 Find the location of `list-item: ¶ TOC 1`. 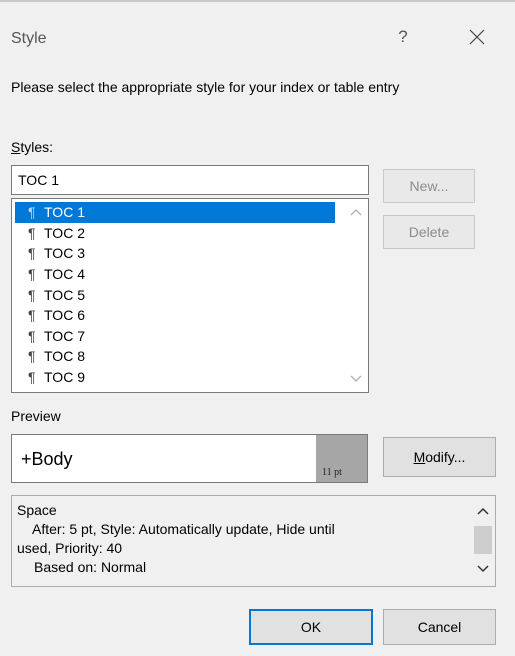

list-item: ¶ TOC 1 is located at coordinates (175, 212).